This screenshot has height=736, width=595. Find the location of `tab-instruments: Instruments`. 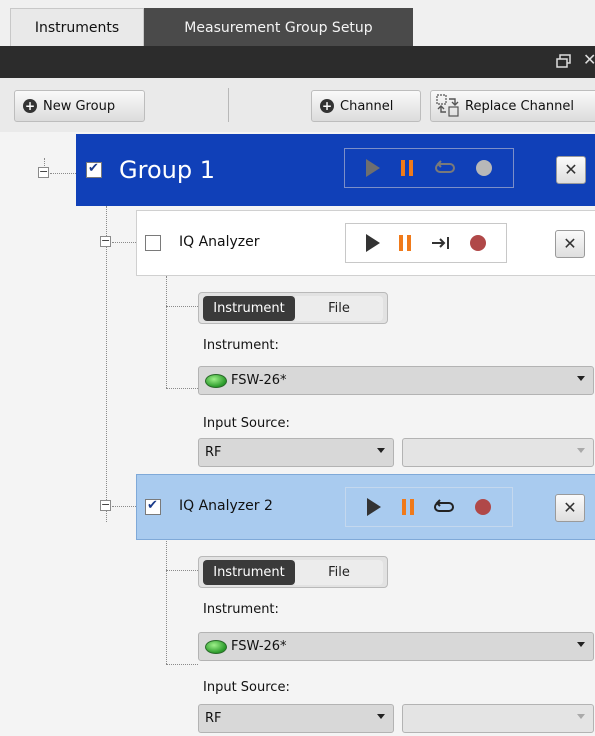

tab-instruments: Instruments is located at coordinates (77, 27).